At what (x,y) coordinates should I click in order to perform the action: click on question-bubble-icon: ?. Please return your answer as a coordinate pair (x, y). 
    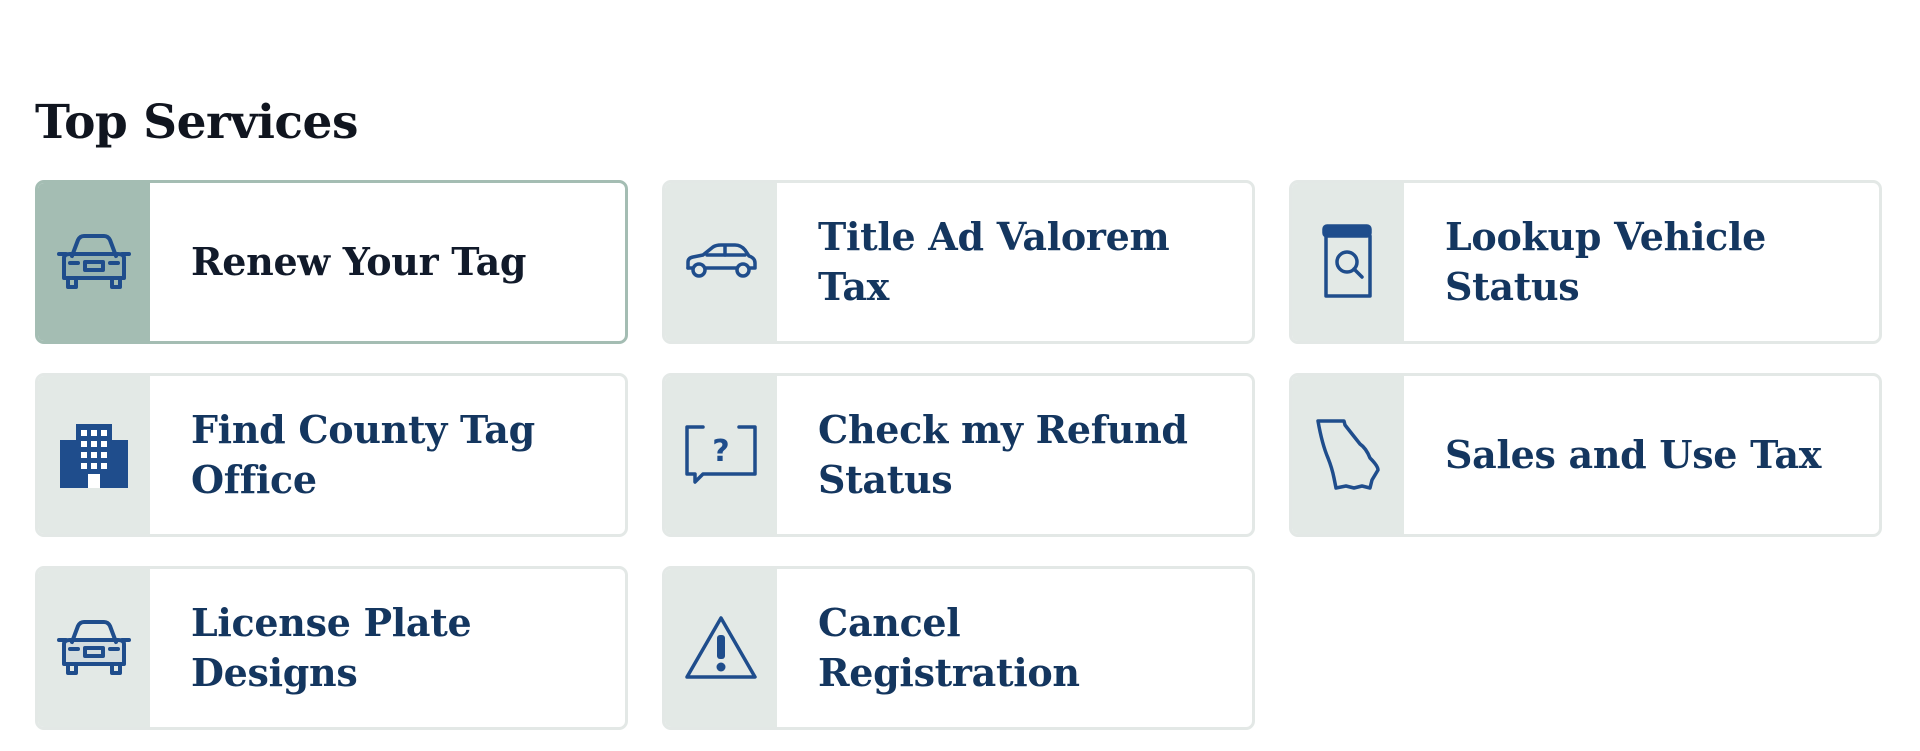
    Looking at the image, I should click on (721, 455).